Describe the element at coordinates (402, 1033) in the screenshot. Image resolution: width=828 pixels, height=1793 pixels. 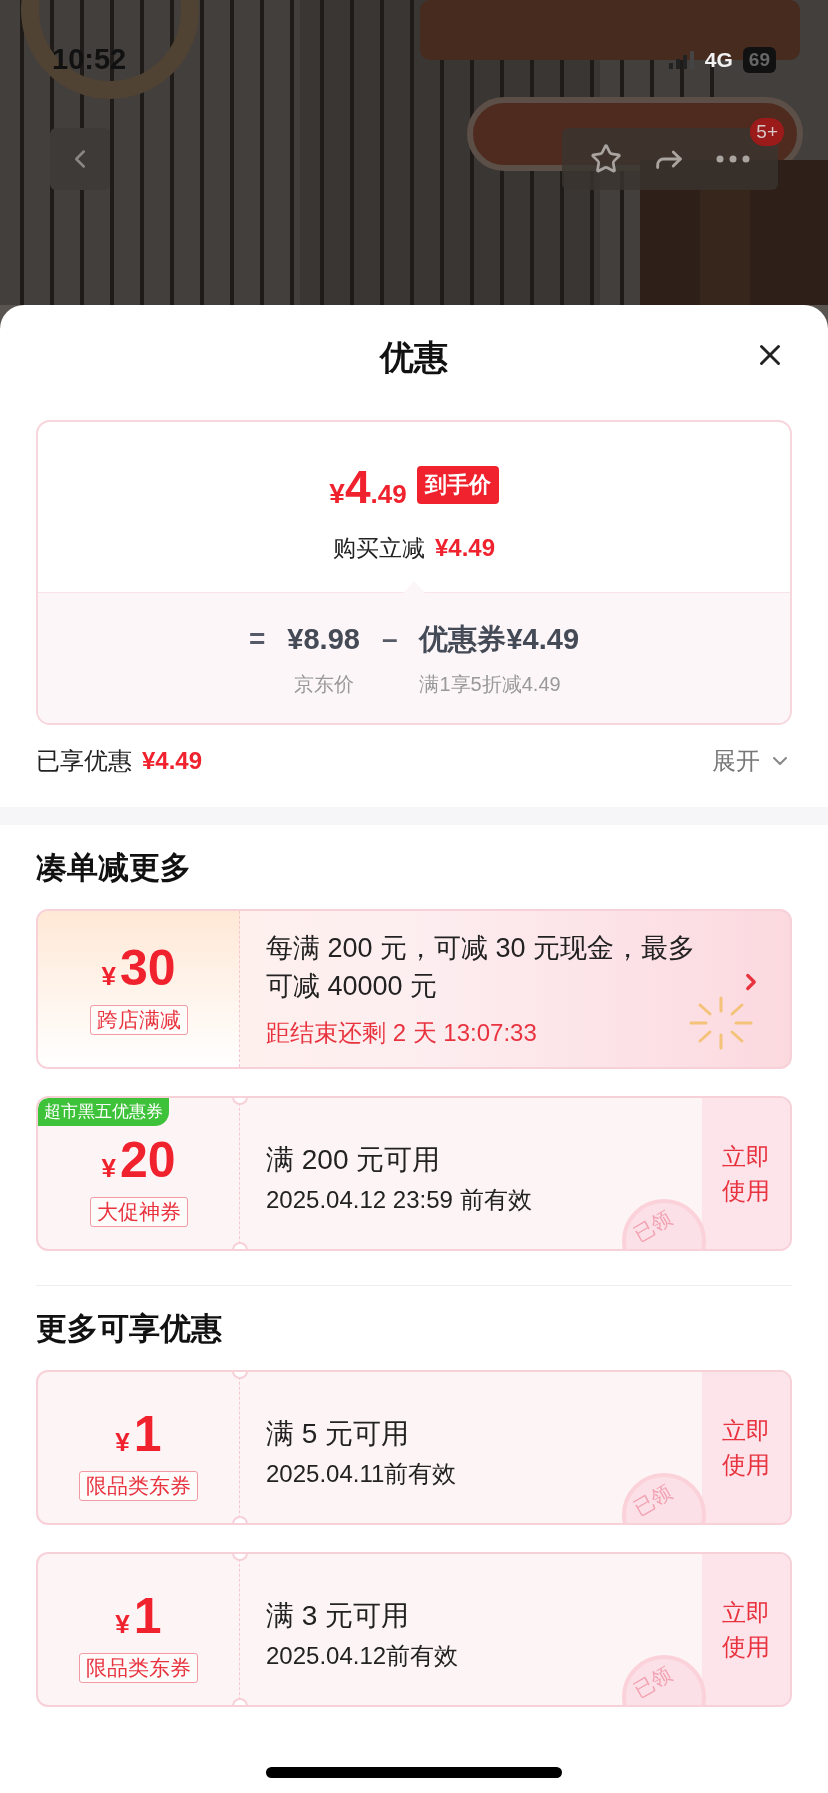
I see `countdown-text: 距结束还剩 2 天 13:07:33` at that location.